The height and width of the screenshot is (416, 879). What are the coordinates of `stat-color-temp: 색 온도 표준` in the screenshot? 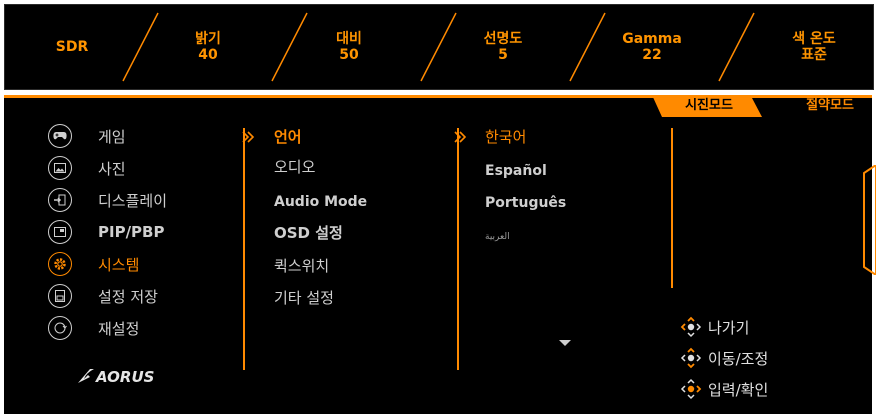 It's located at (814, 47).